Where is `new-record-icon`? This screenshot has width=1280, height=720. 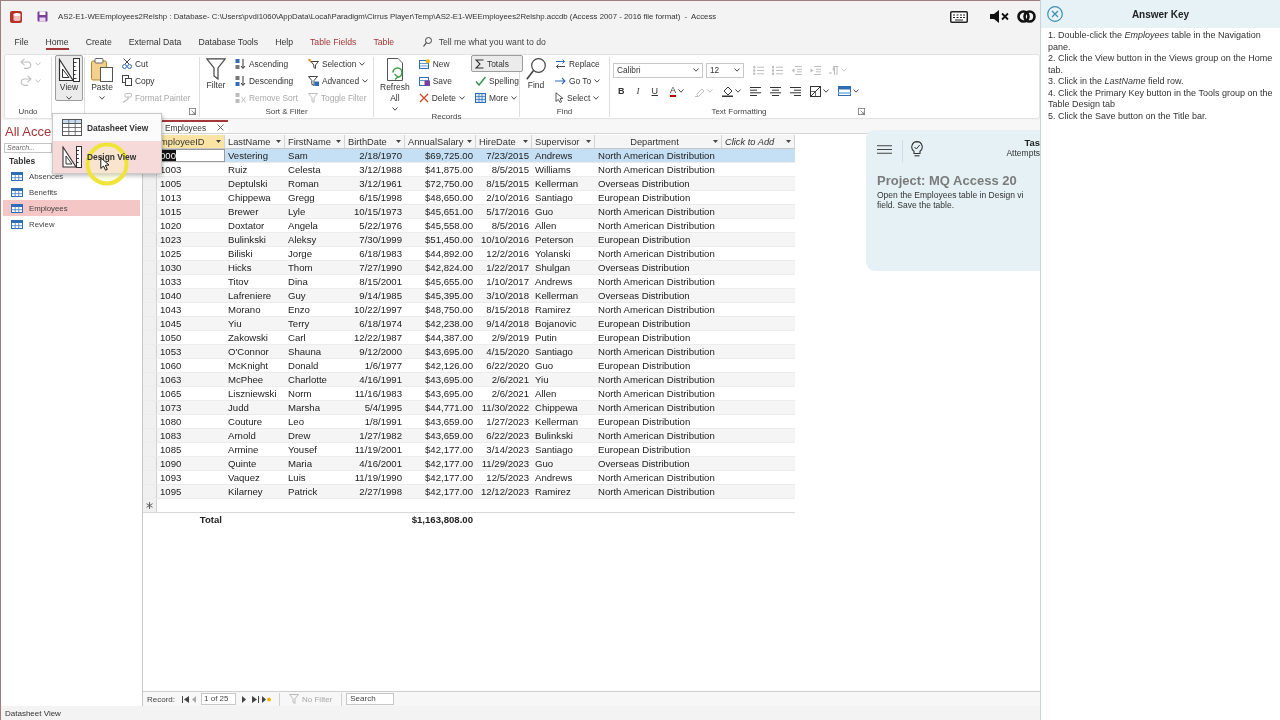 new-record-icon is located at coordinates (266, 699).